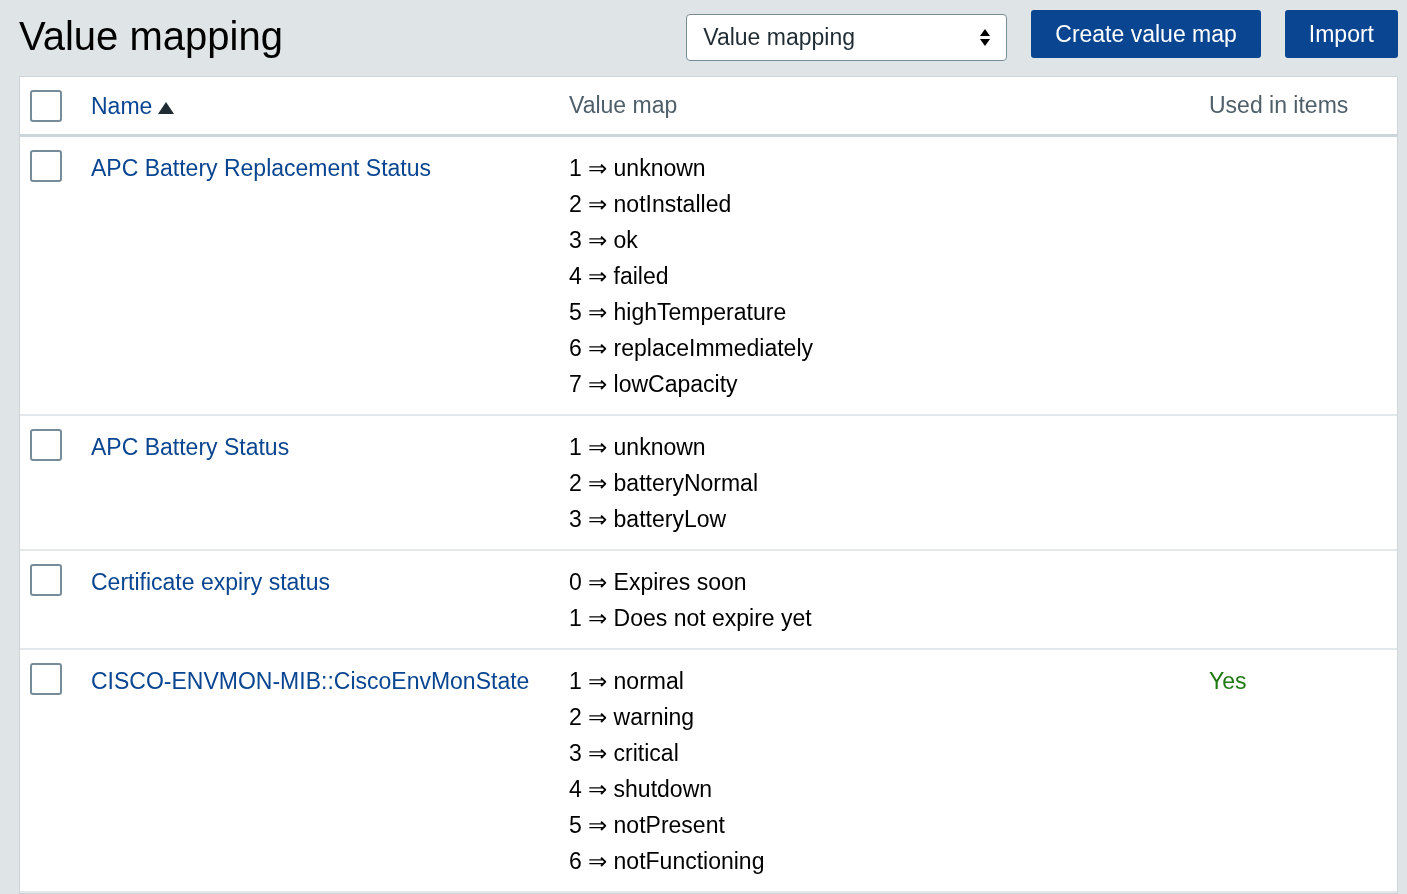  What do you see at coordinates (211, 582) in the screenshot?
I see `value-map-name-link: Certificate expiry status` at bounding box center [211, 582].